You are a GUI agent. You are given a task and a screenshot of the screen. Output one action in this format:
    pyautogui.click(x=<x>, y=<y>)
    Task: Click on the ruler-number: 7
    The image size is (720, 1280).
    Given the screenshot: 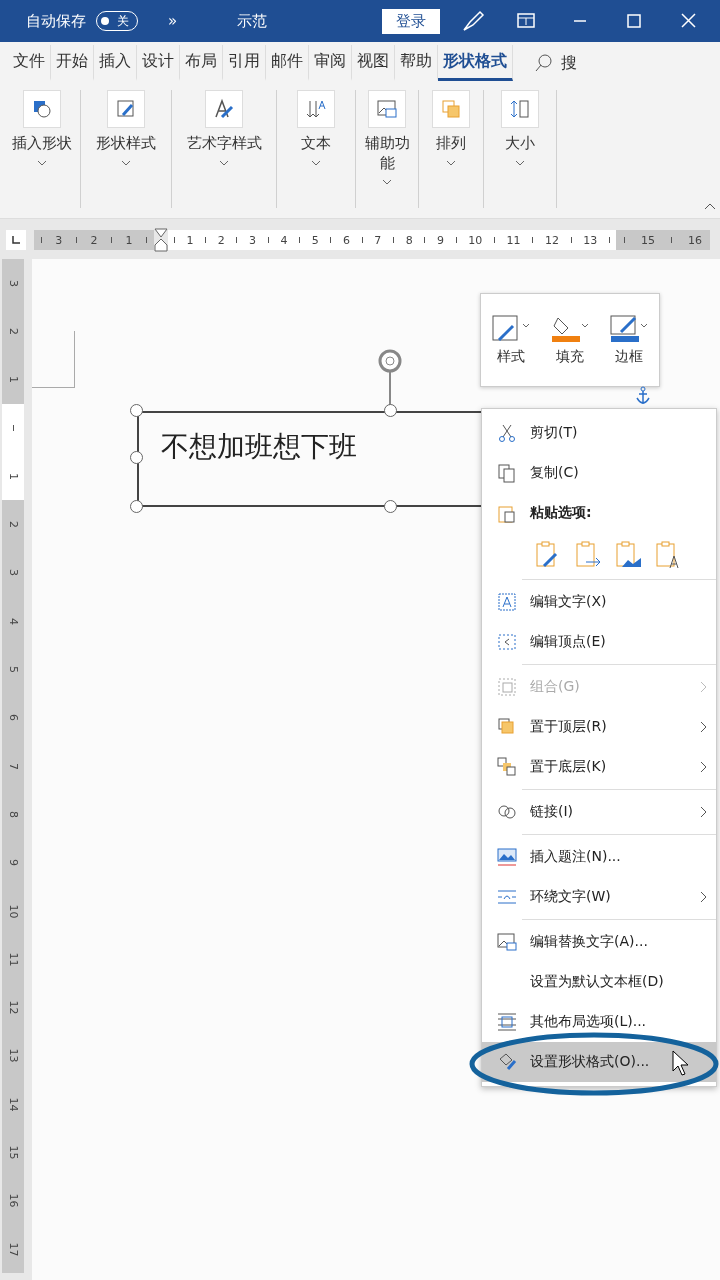 What is the action you would take?
    pyautogui.click(x=13, y=766)
    